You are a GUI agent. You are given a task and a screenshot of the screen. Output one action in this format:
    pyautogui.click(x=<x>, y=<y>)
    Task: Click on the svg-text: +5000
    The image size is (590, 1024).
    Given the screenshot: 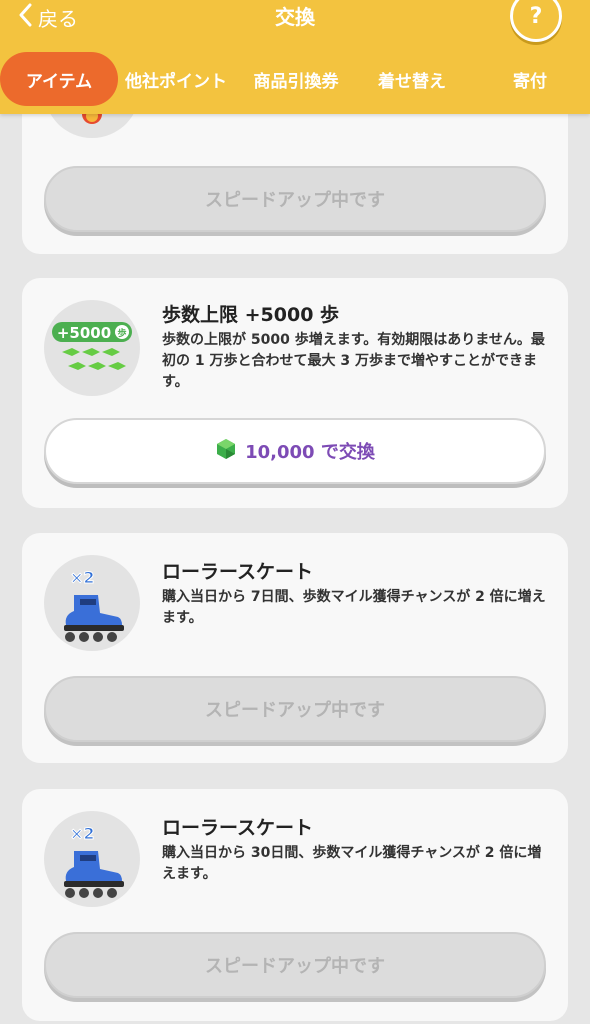 What is the action you would take?
    pyautogui.click(x=84, y=333)
    